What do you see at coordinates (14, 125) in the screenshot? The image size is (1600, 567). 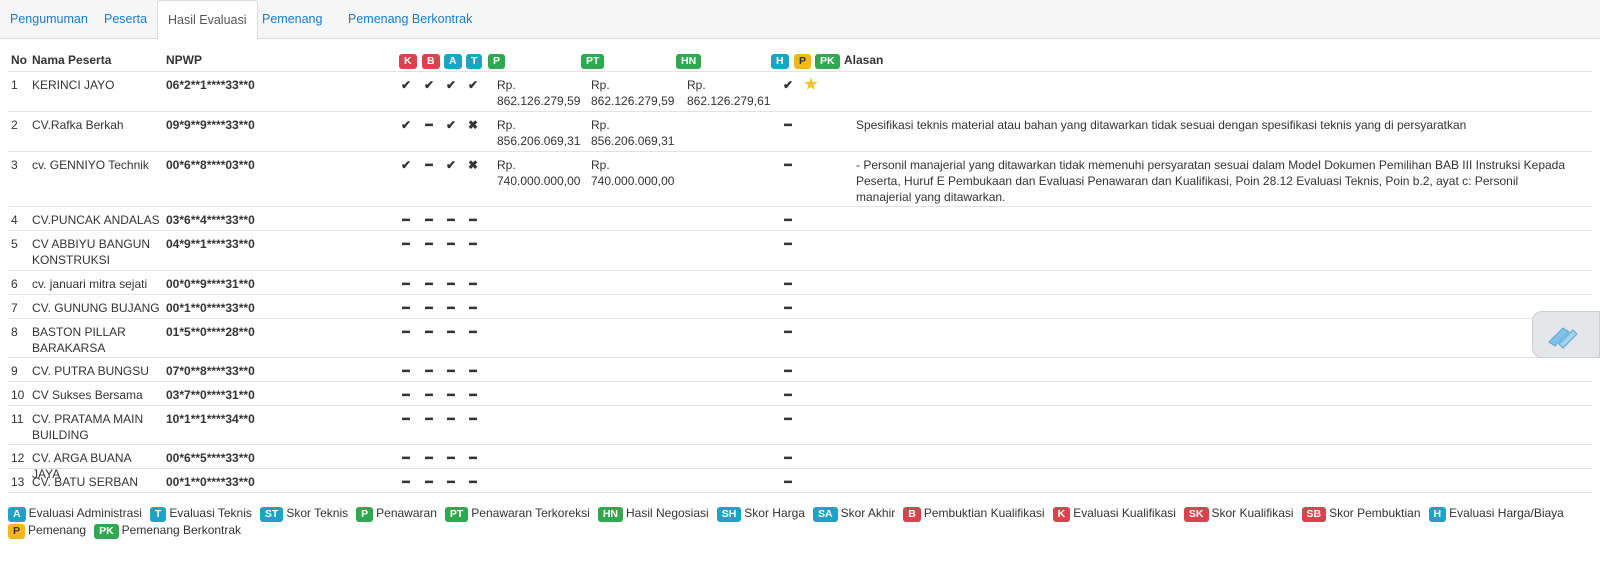 I see `row-no: 2` at bounding box center [14, 125].